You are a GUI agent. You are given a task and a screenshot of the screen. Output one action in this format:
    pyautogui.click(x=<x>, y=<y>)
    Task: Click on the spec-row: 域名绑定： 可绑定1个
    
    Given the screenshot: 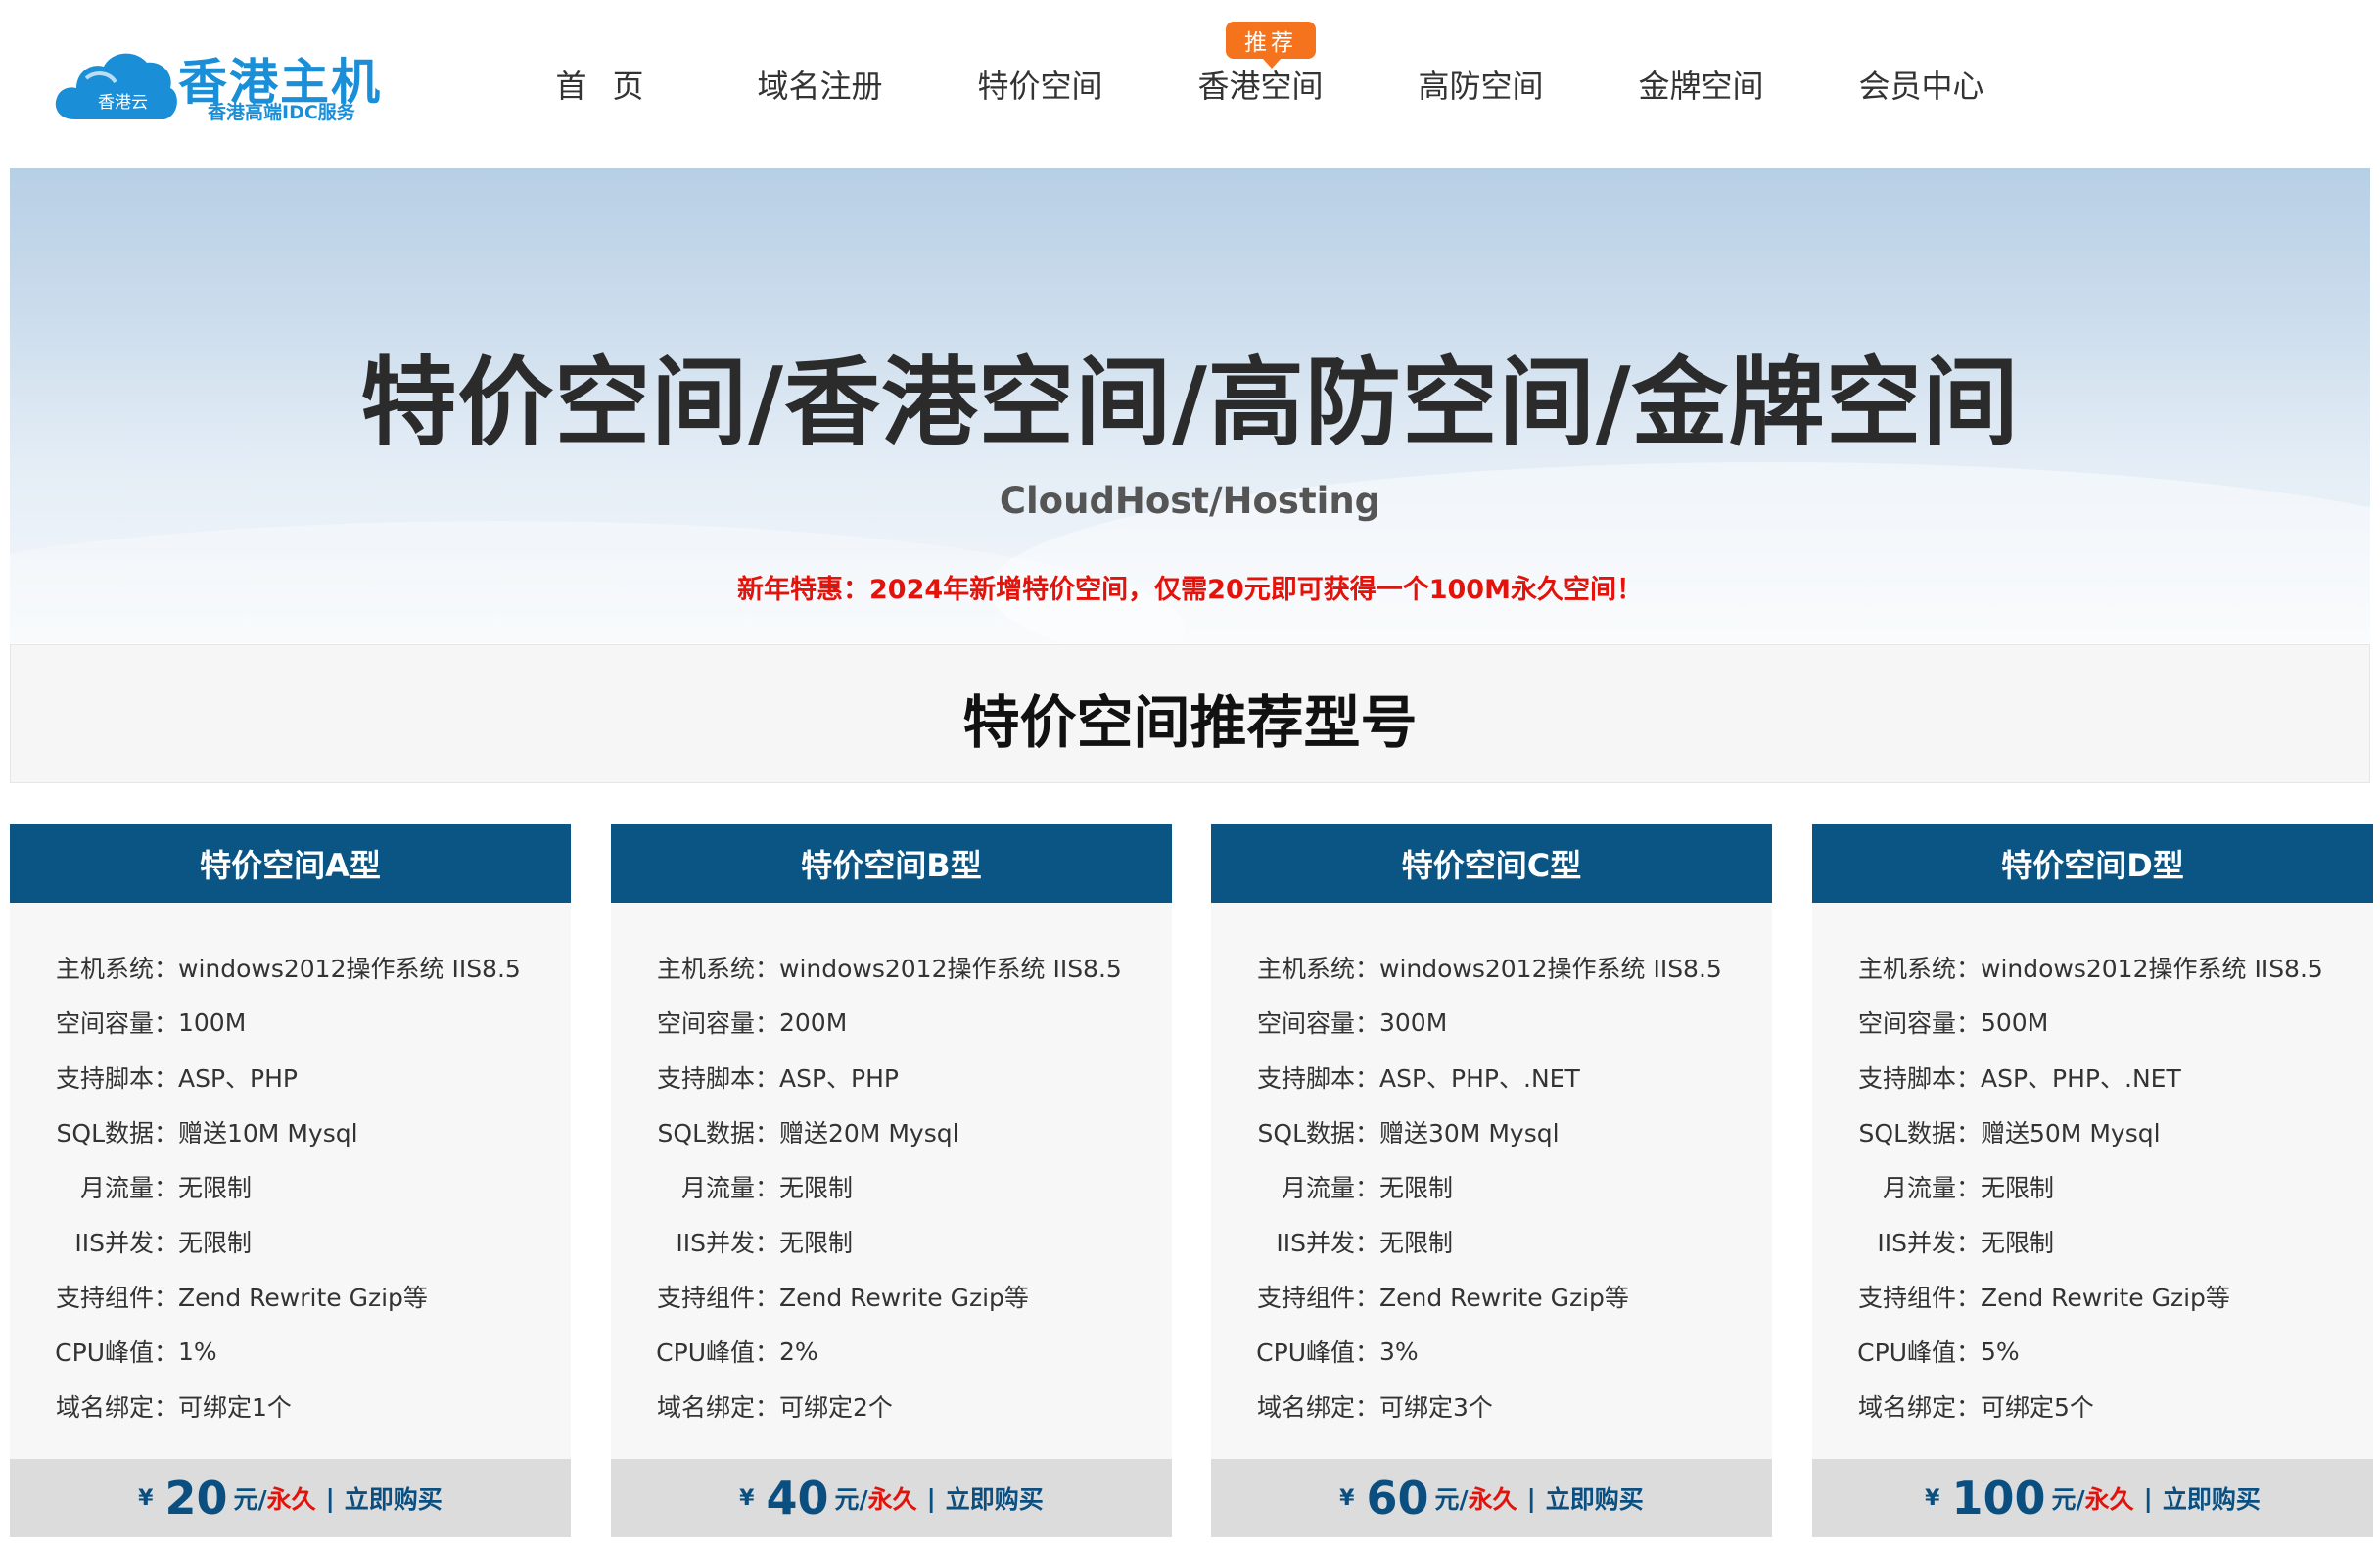 What is the action you would take?
    pyautogui.click(x=290, y=1406)
    